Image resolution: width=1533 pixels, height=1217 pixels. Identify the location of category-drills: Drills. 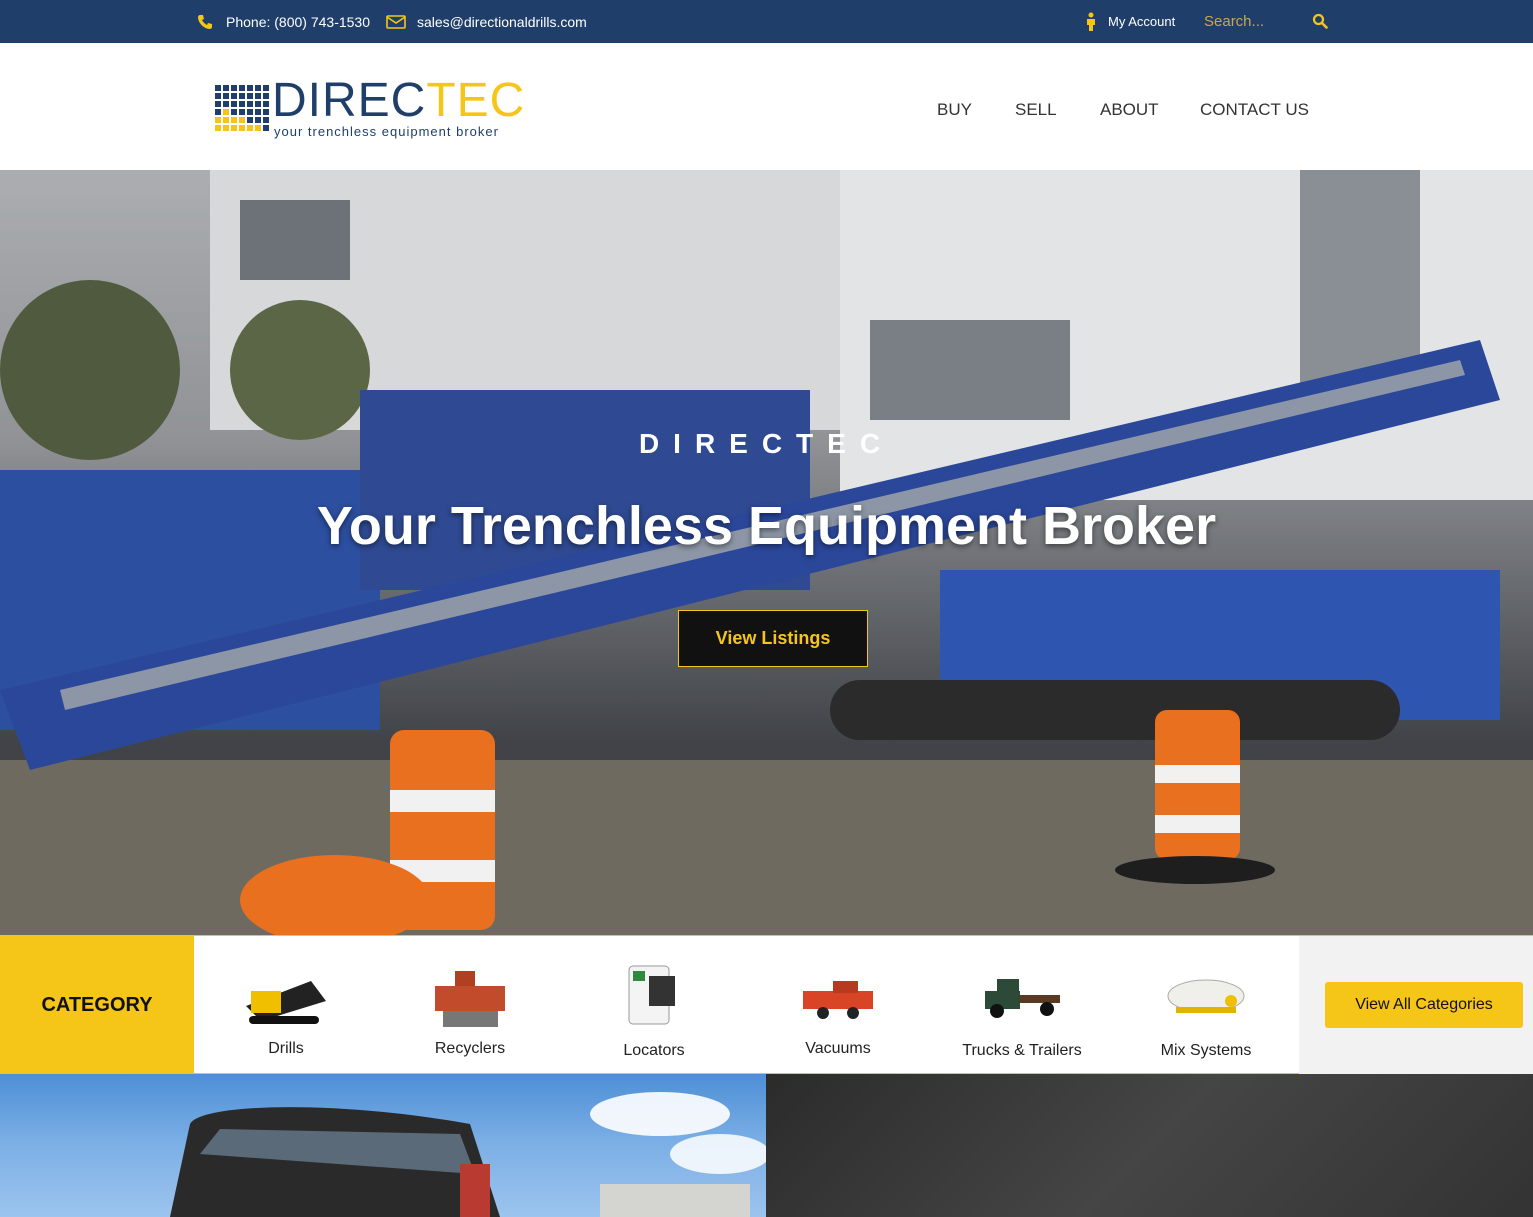
(286, 1005).